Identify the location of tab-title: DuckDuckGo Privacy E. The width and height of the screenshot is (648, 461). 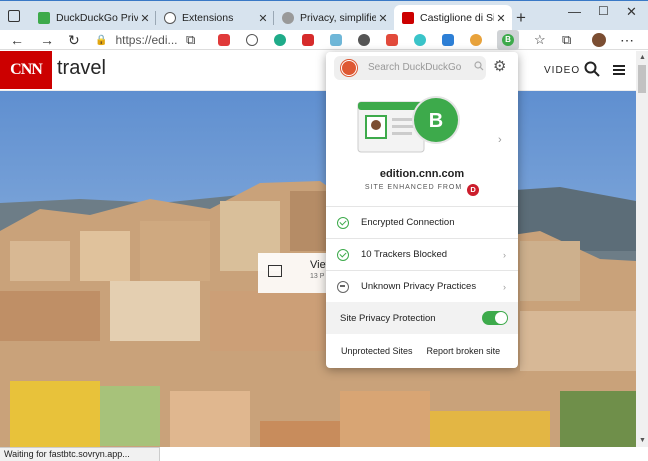
(97, 18).